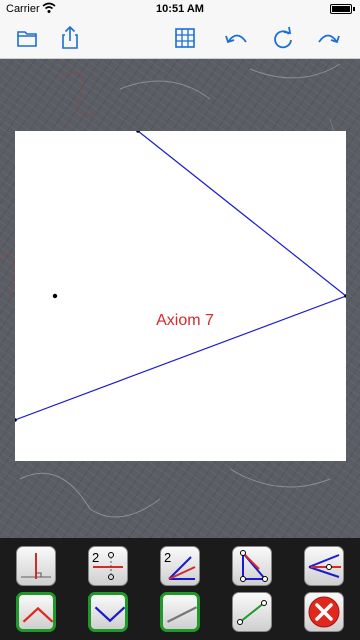 The height and width of the screenshot is (640, 360). I want to click on axiom-perpendicular-tool, so click(36, 566).